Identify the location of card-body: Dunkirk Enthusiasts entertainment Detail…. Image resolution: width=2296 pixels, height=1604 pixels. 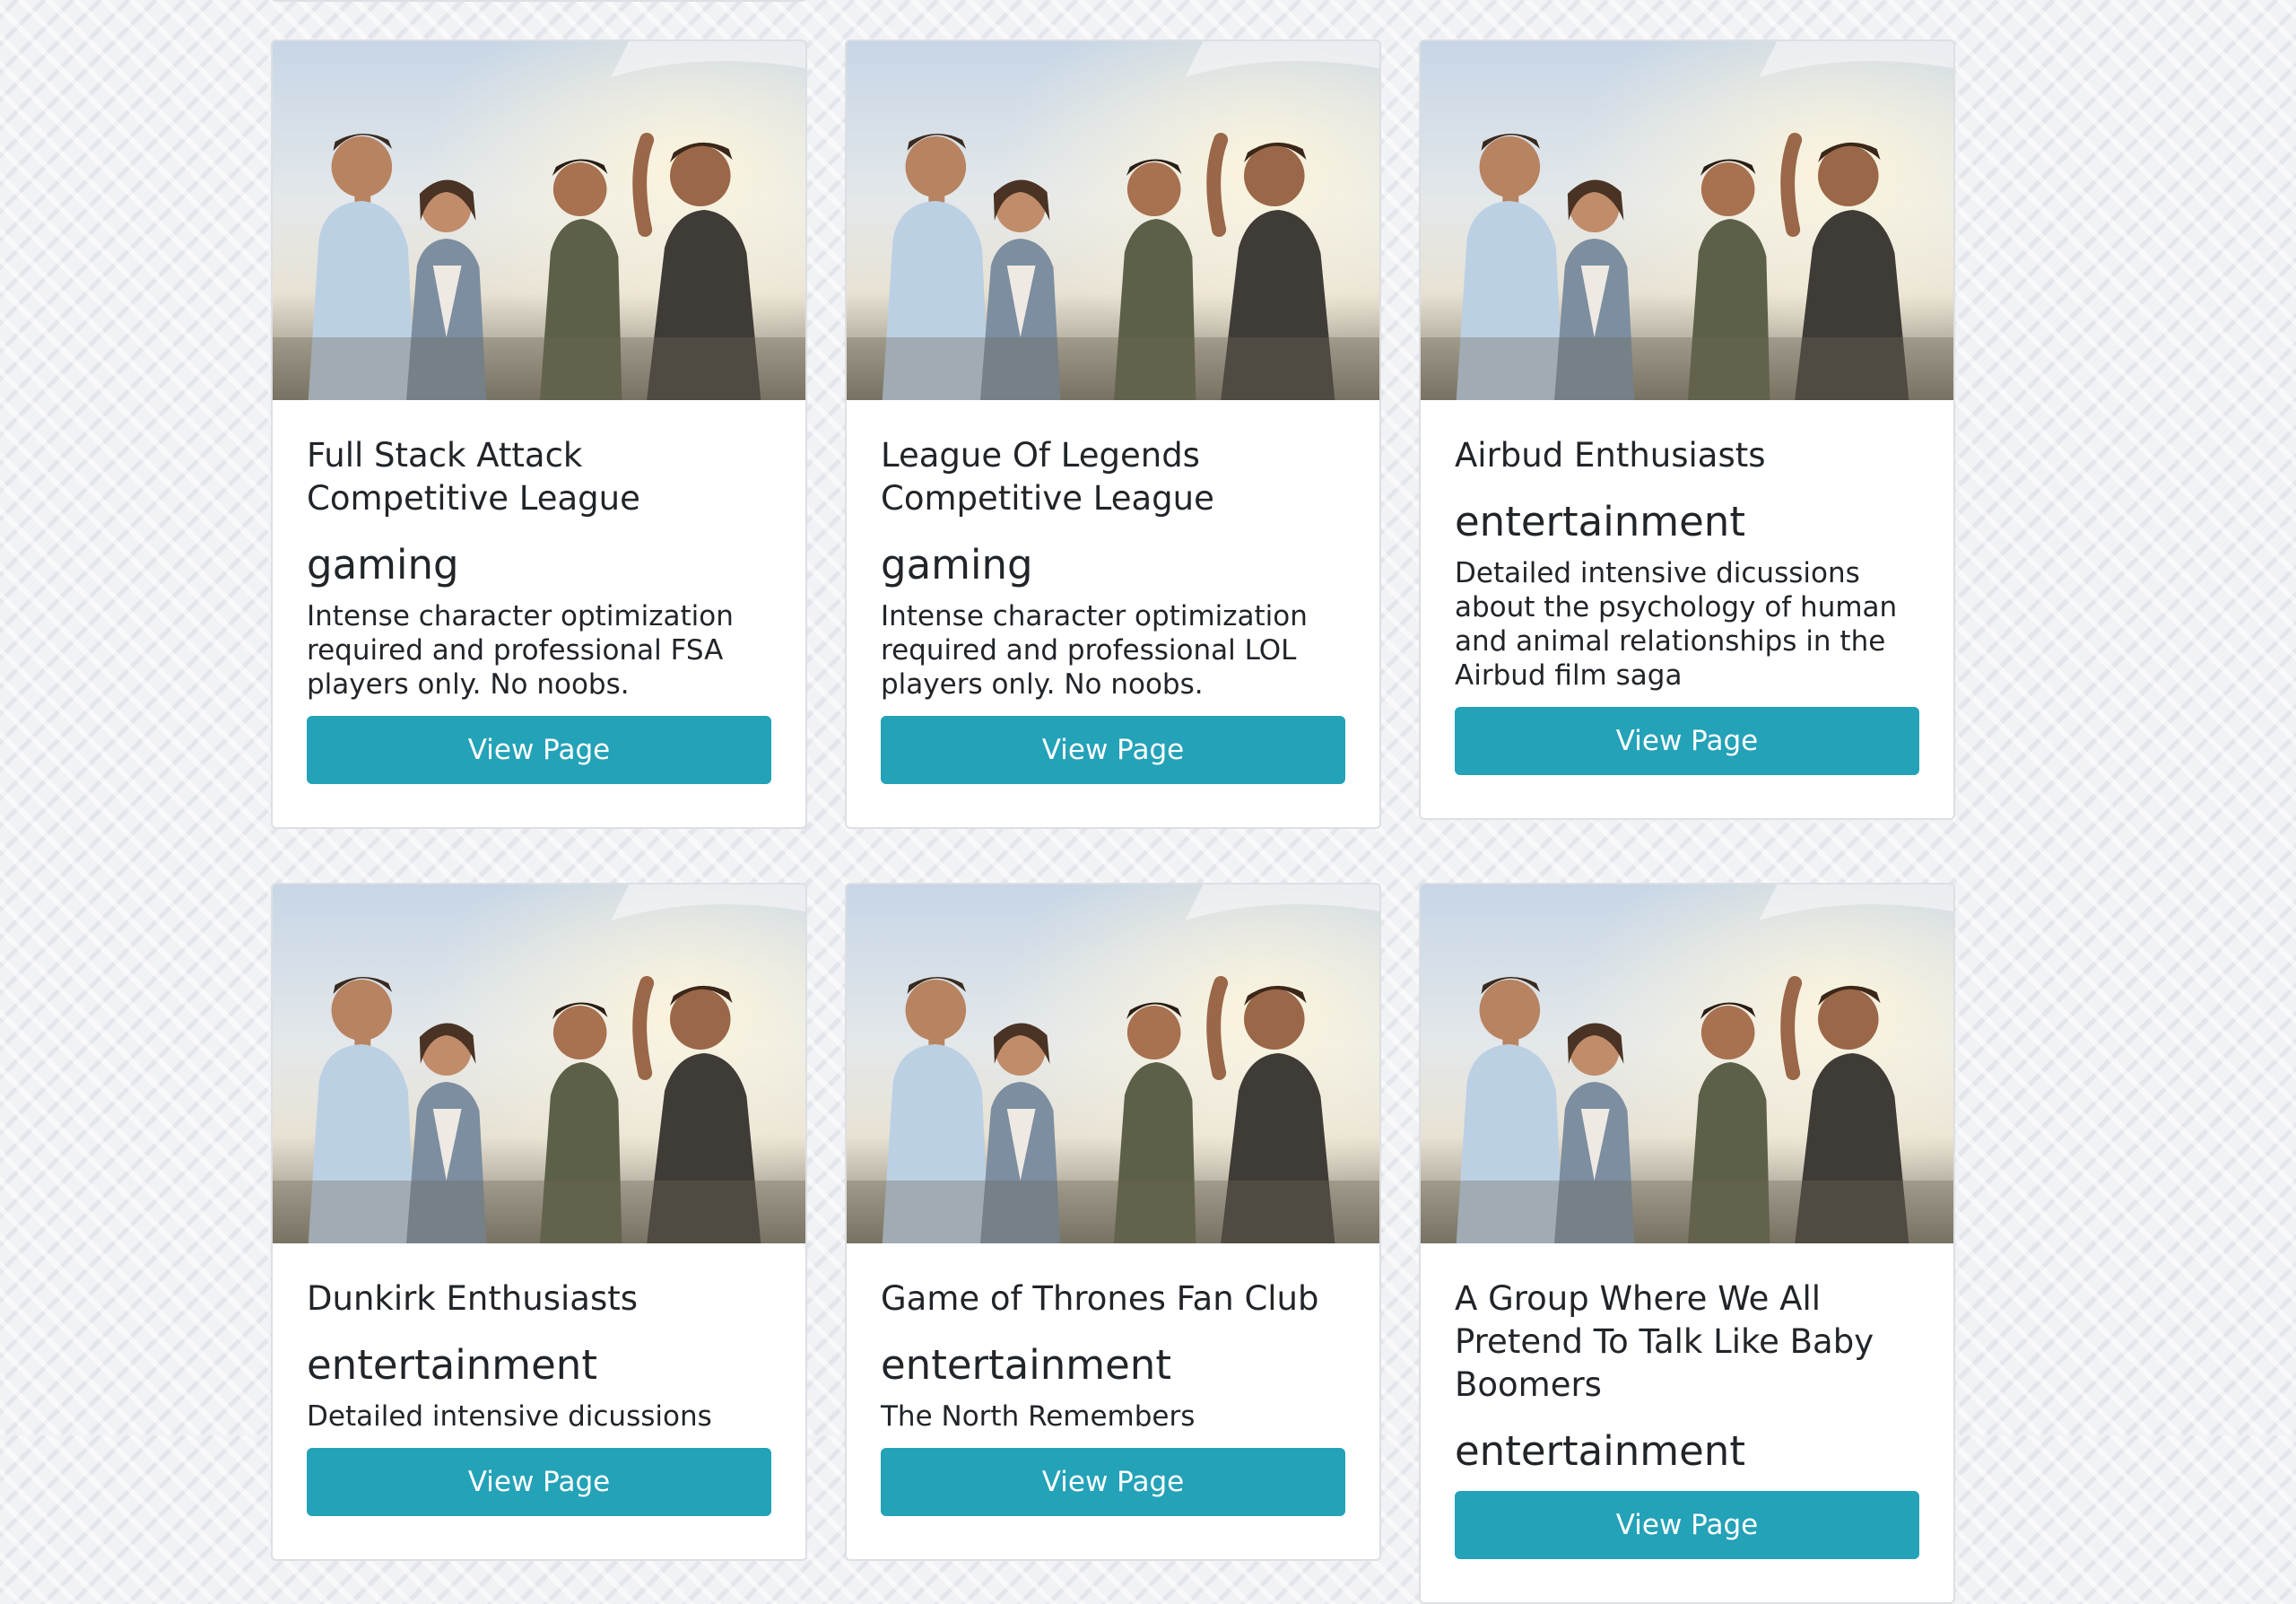
(539, 1401).